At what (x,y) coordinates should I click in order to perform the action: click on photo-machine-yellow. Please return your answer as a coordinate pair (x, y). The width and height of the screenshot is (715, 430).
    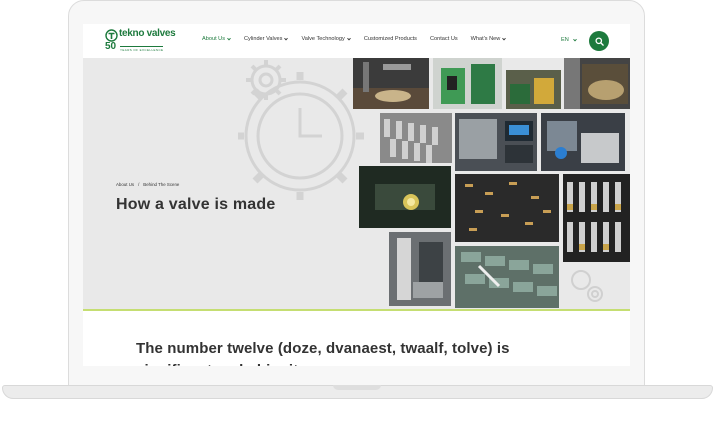
    Looking at the image, I should click on (533, 89).